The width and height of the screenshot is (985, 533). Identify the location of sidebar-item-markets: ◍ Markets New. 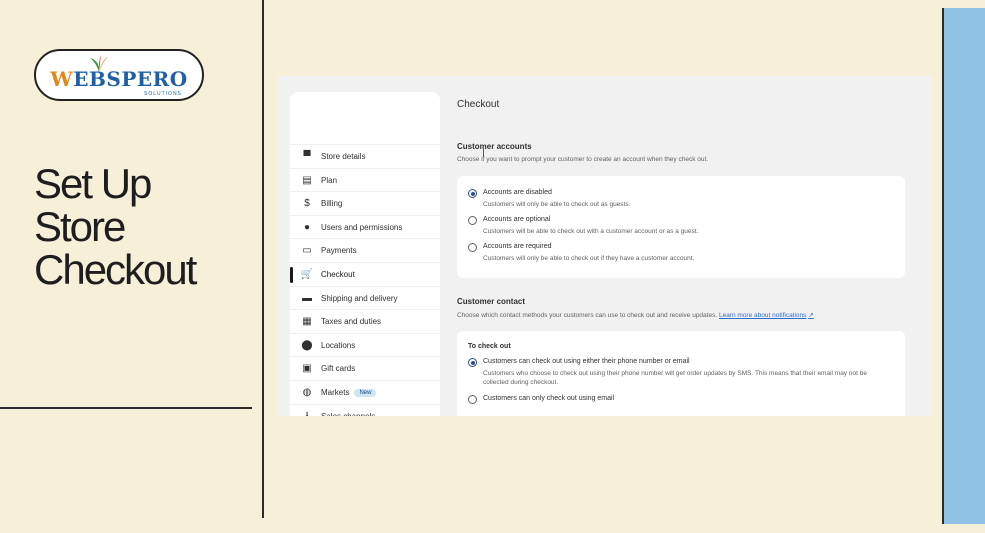
(365, 392).